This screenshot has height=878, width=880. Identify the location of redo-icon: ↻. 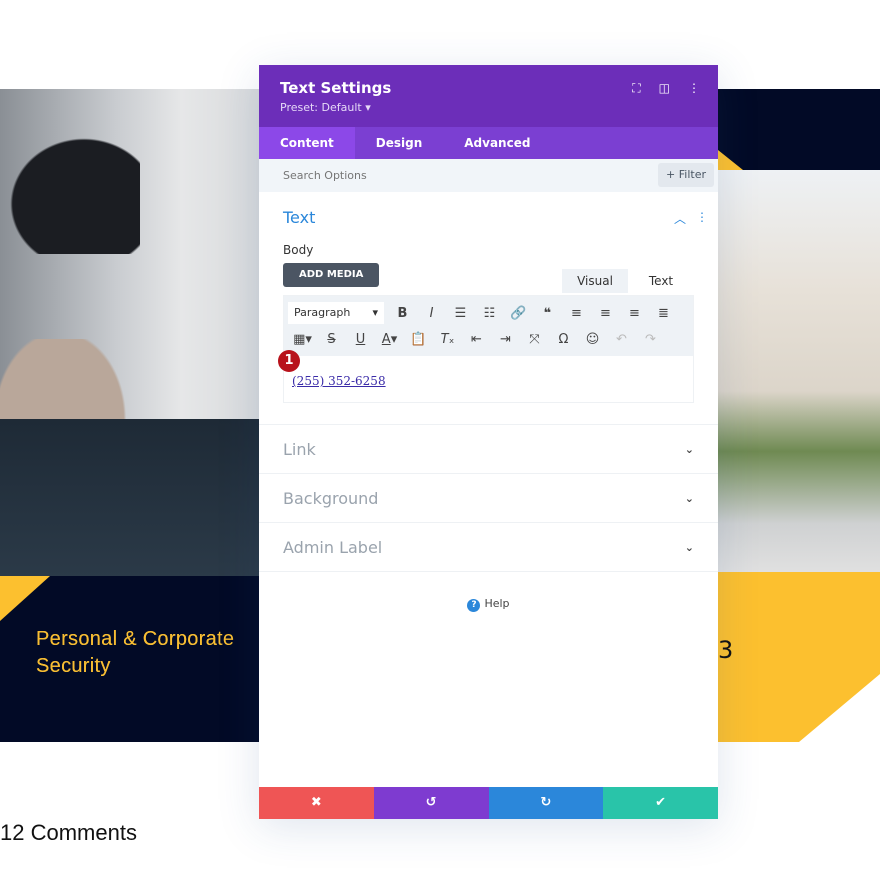
(546, 802).